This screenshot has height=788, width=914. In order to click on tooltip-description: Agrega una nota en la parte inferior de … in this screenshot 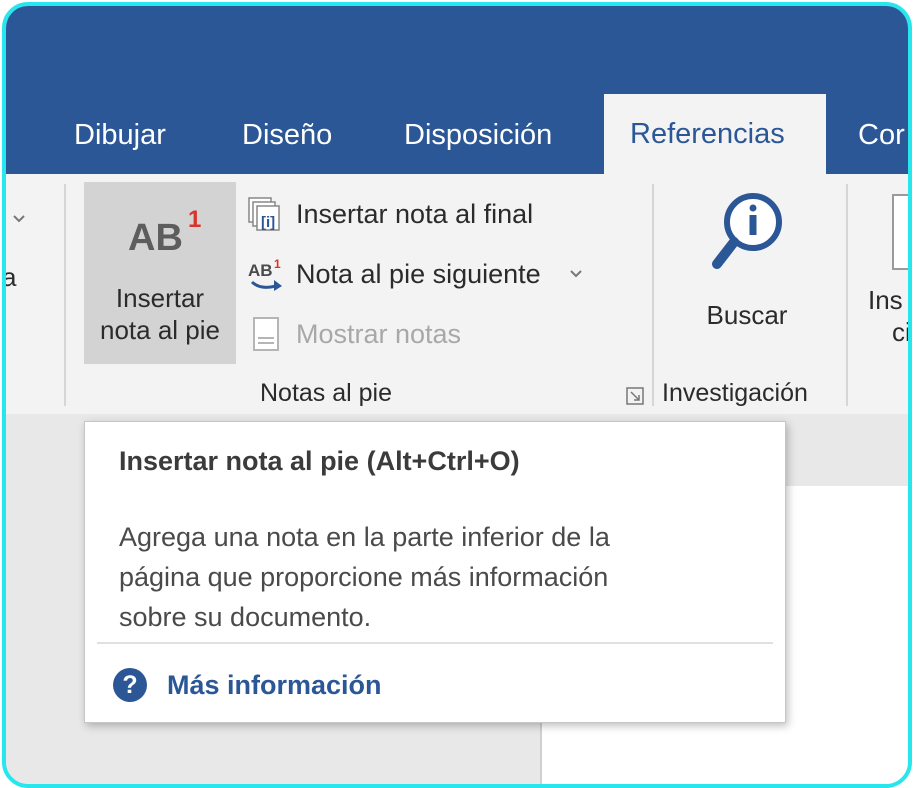, I will do `click(364, 577)`.